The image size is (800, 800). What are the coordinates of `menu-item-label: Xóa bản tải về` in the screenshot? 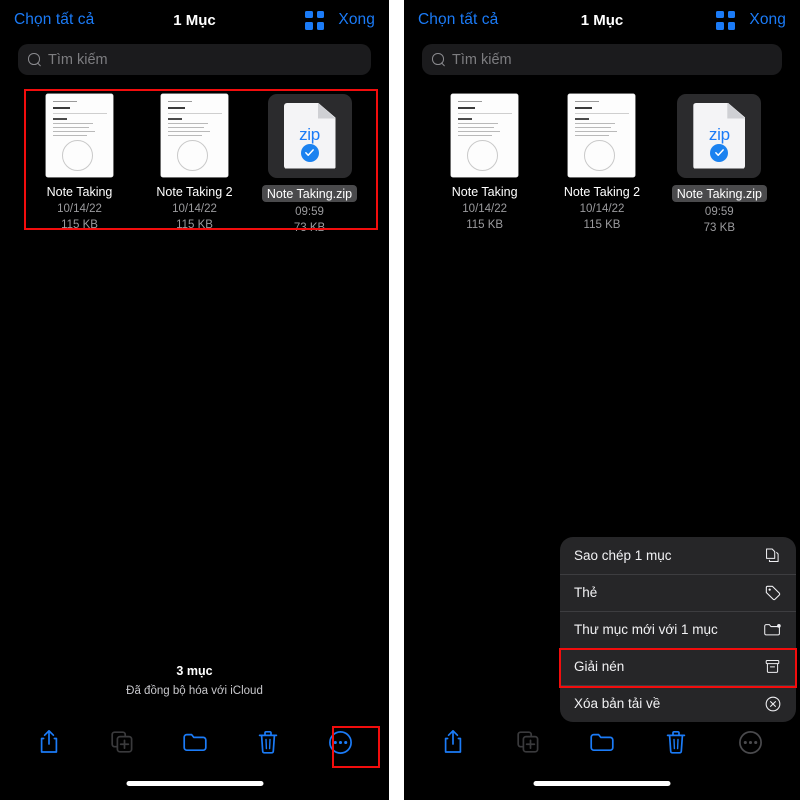 It's located at (617, 703).